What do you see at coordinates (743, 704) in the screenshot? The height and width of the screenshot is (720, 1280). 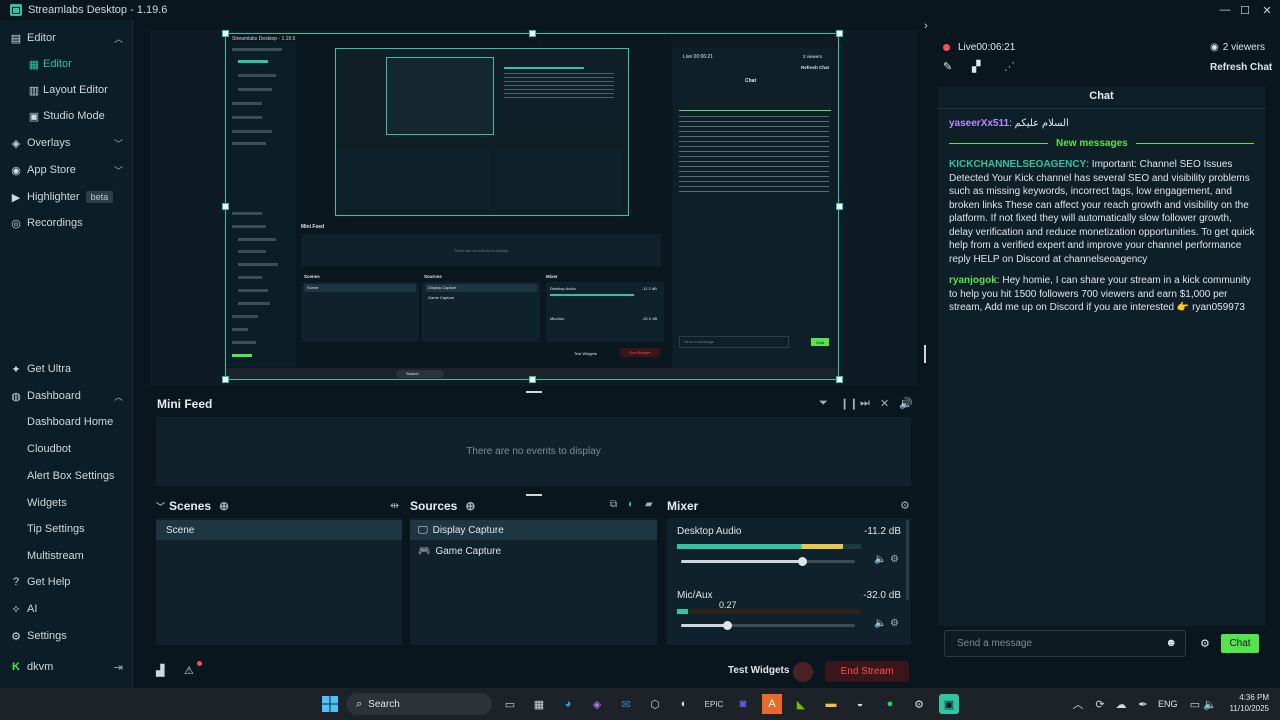 I see `discord-icon: ◙` at bounding box center [743, 704].